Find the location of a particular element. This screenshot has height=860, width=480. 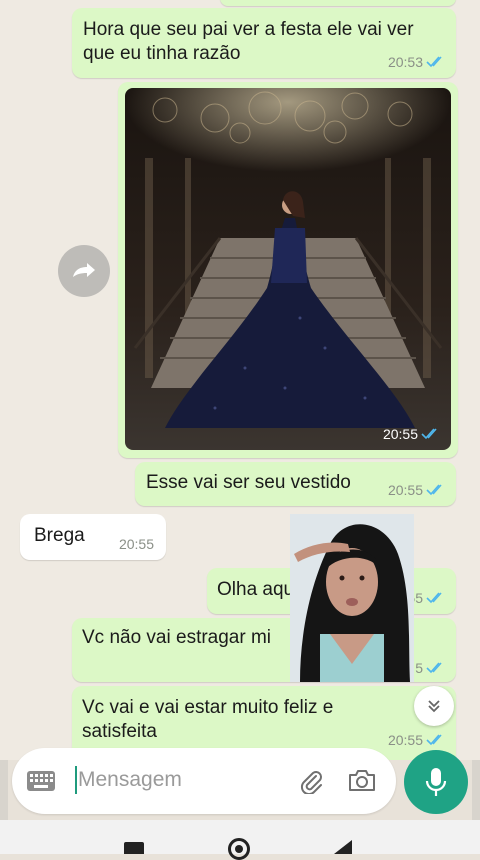

mic-icon is located at coordinates (436, 782).